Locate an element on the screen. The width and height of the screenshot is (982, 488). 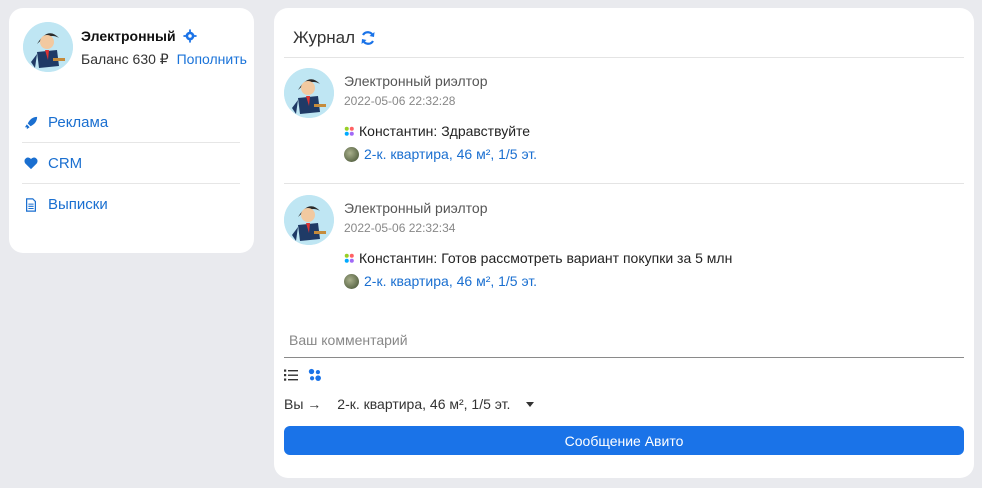
document-icon is located at coordinates (31, 205).